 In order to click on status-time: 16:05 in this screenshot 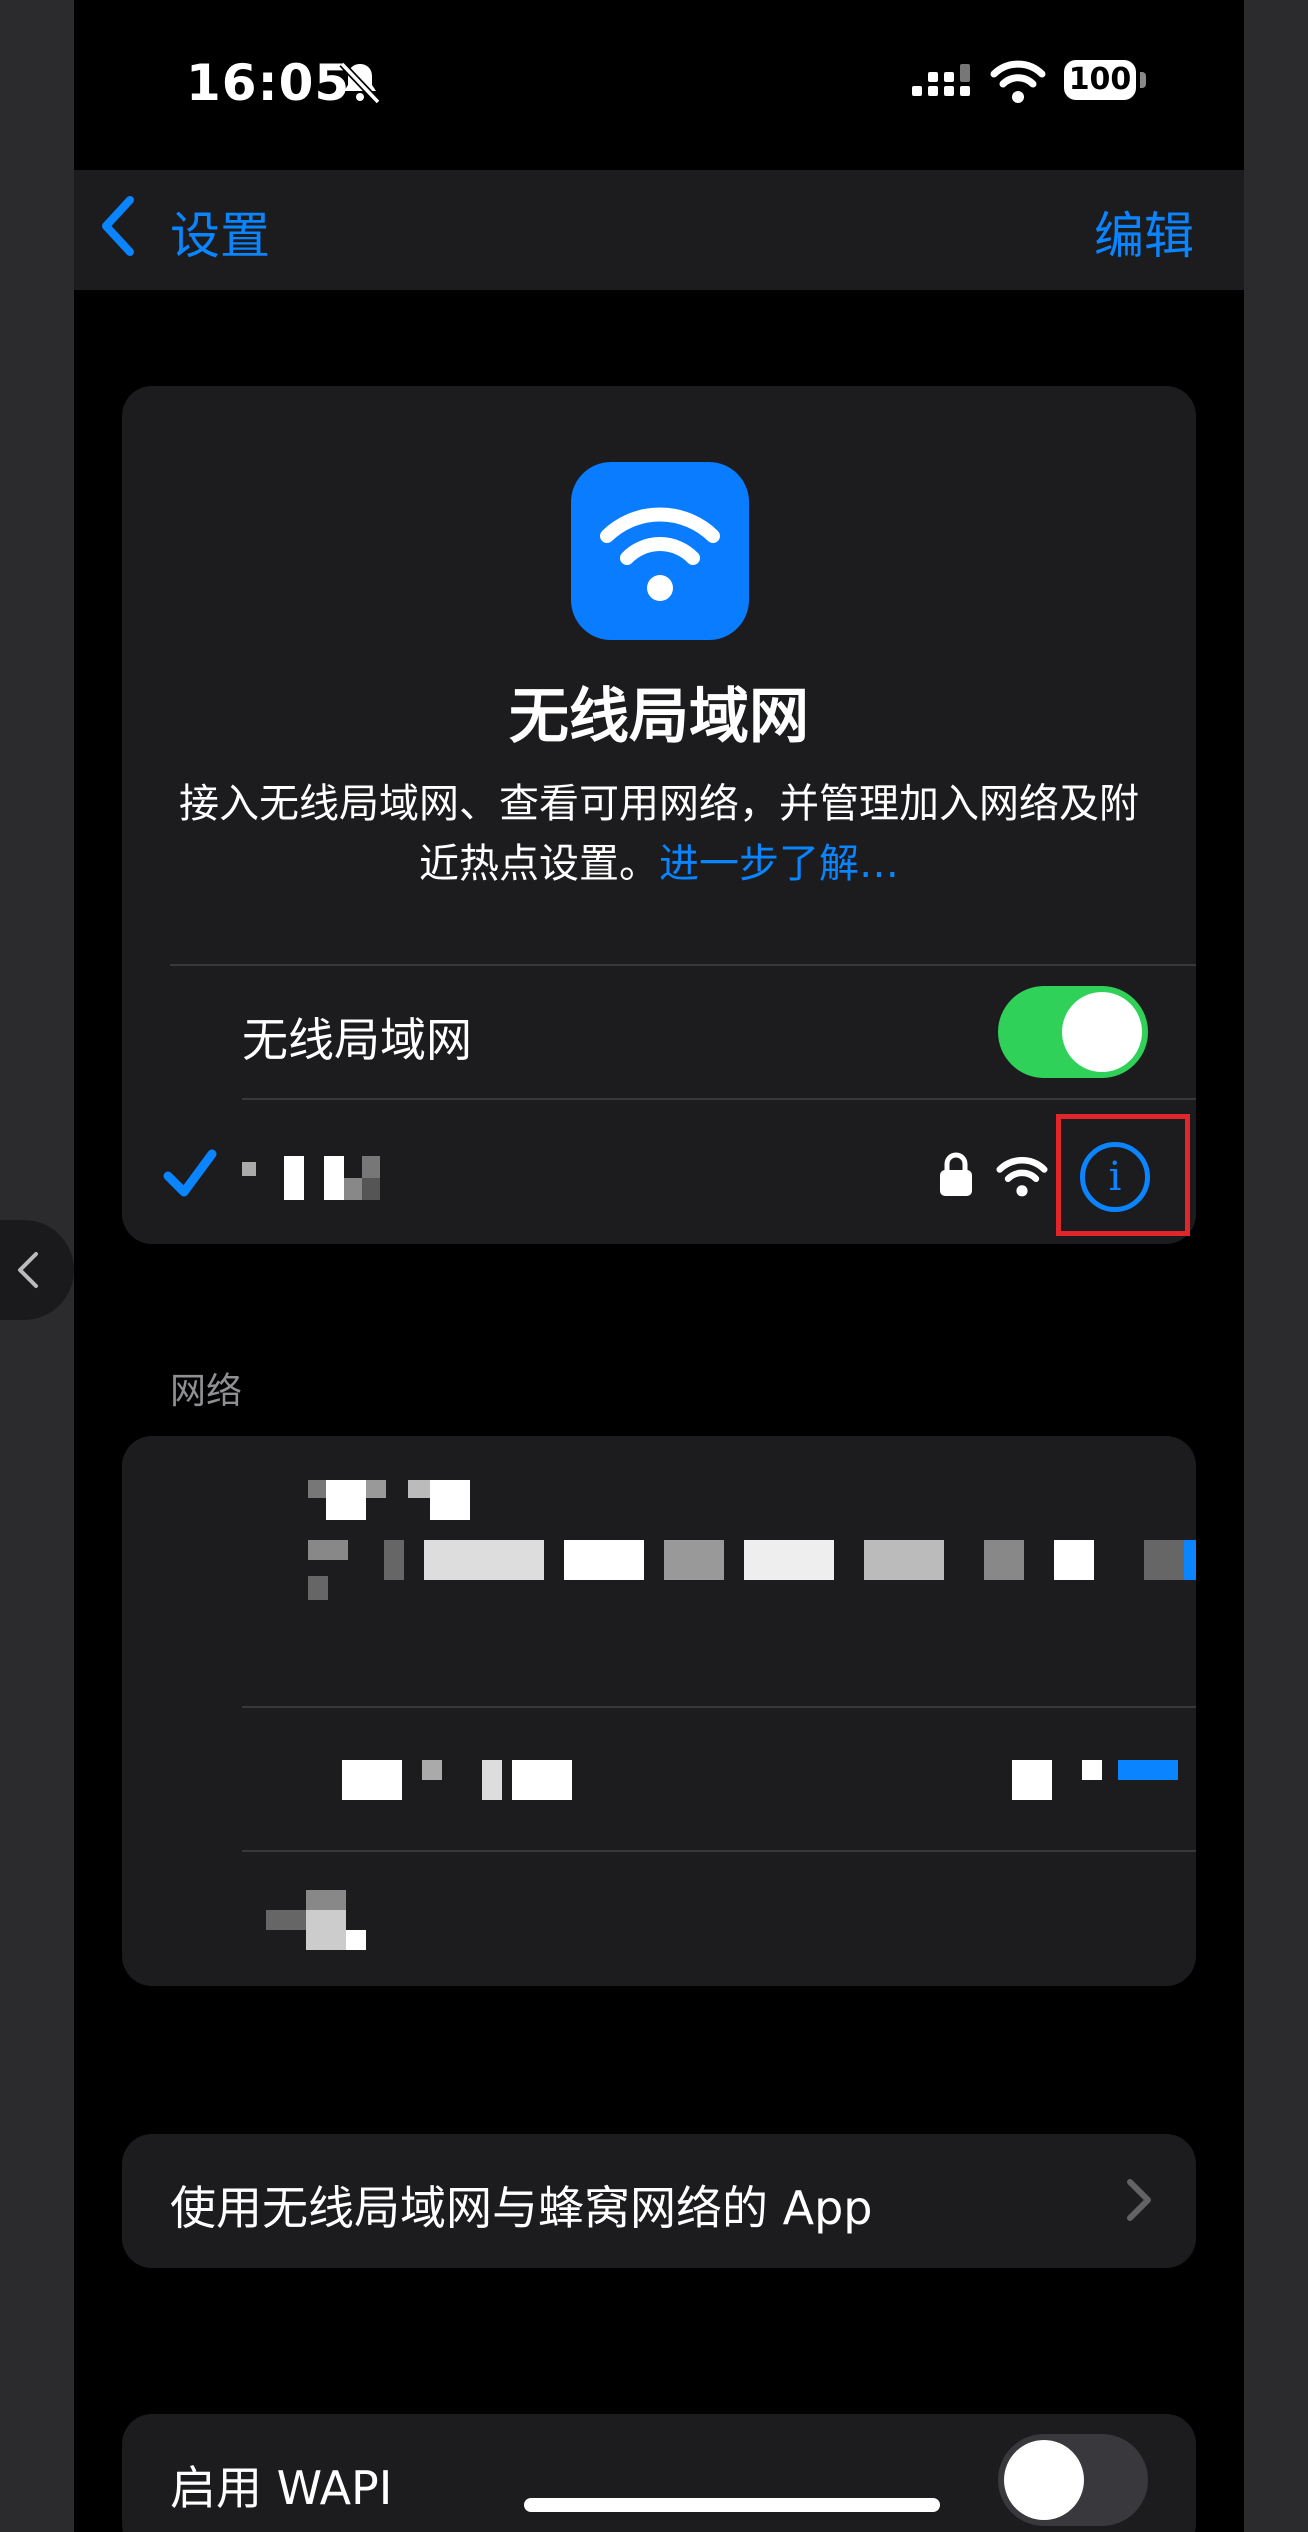, I will do `click(268, 83)`.